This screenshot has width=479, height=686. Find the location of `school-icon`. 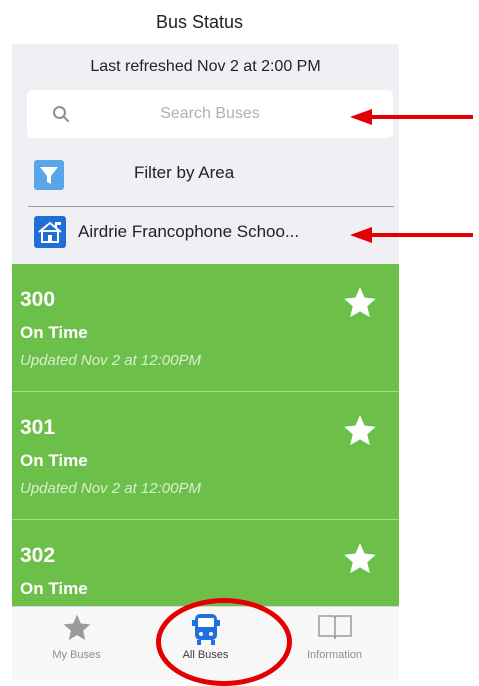

school-icon is located at coordinates (50, 232).